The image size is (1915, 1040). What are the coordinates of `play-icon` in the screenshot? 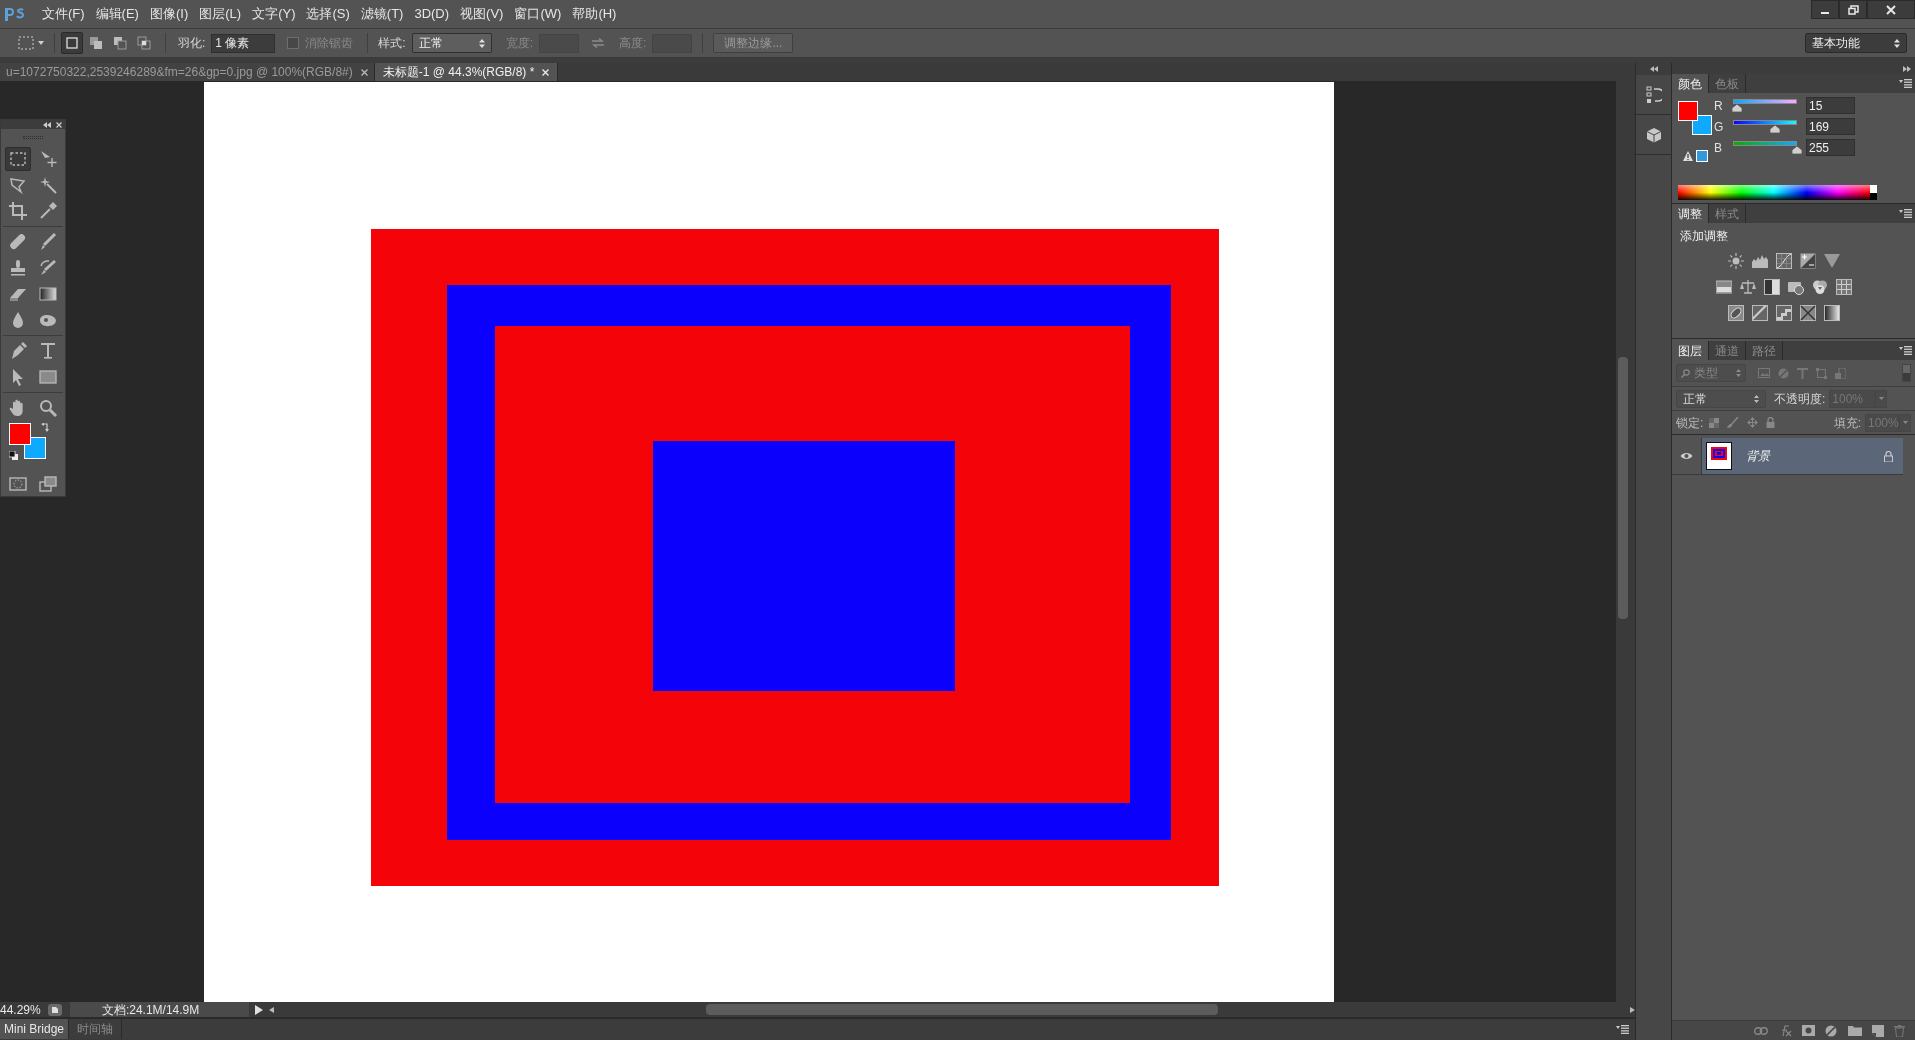 It's located at (259, 1009).